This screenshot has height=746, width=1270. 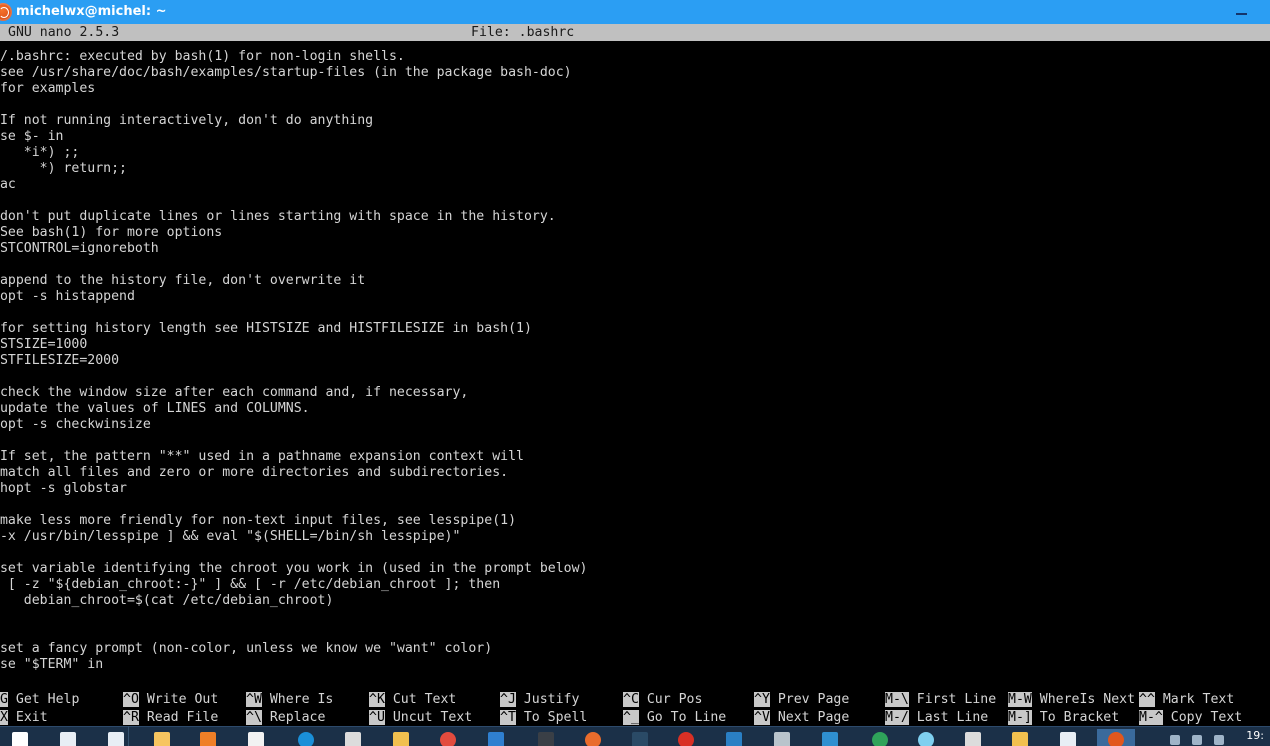 I want to click on shortcut-write-out: ^O Write Out, so click(x=170, y=700).